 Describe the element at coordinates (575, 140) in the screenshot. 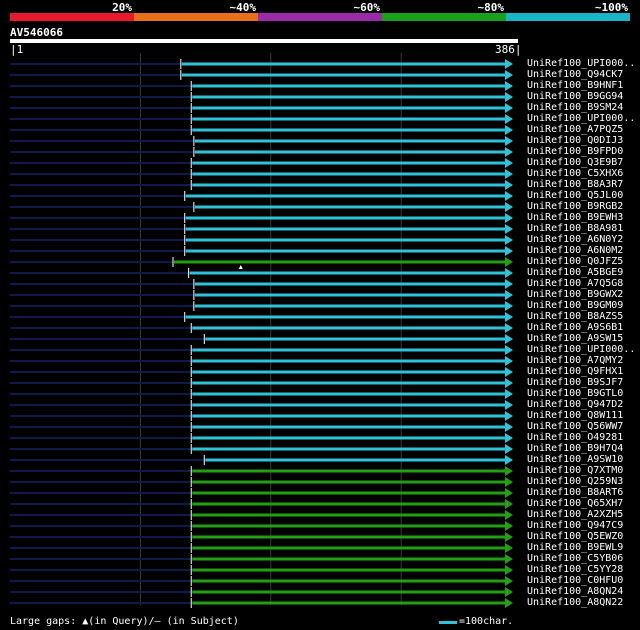

I see `hit-link: UniRef100_Q0DIJ3` at that location.